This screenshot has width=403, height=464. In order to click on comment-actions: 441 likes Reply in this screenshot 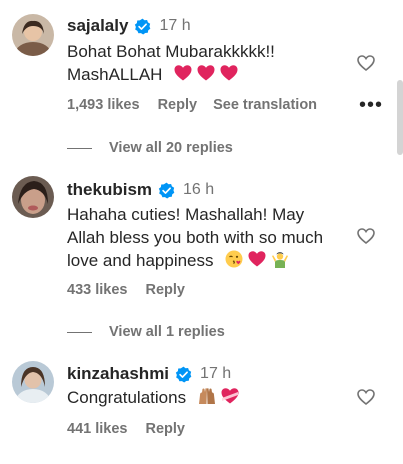, I will do `click(126, 429)`.